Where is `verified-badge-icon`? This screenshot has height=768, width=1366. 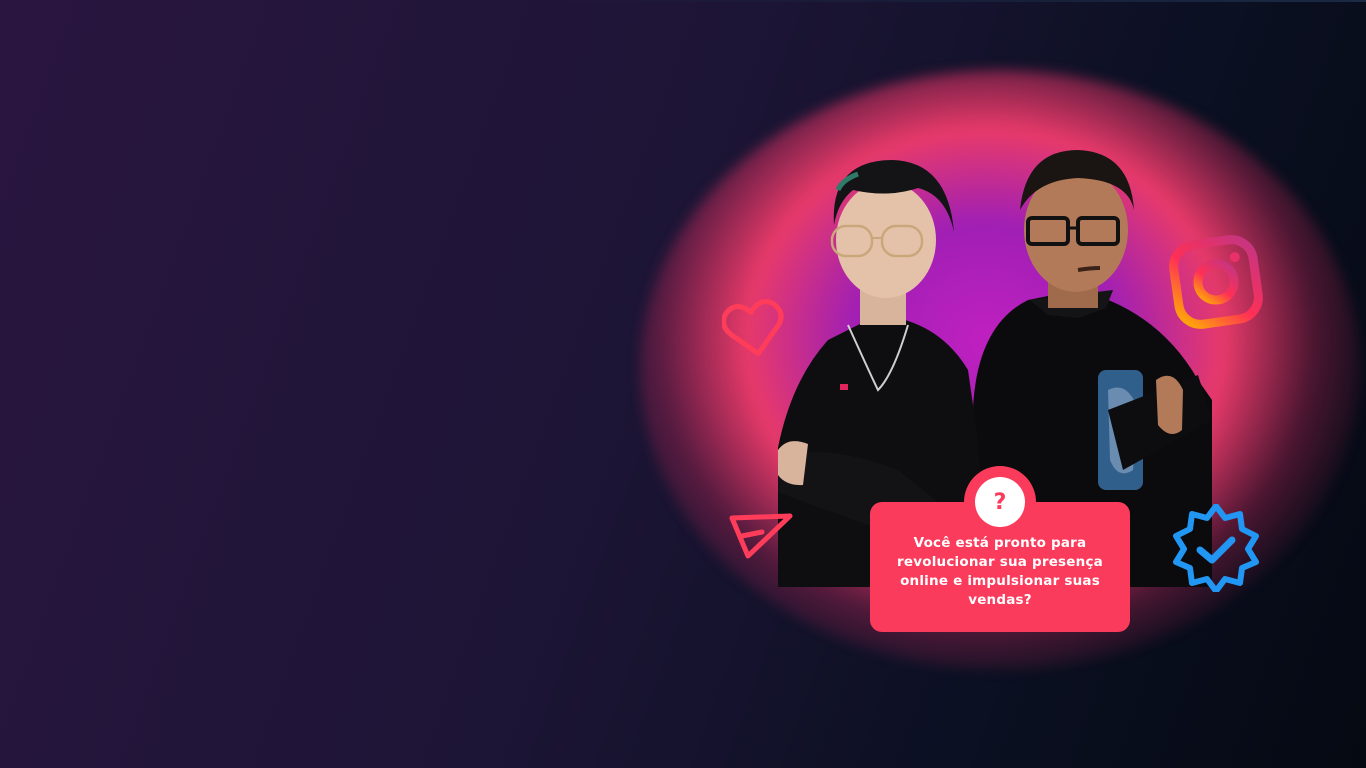
verified-badge-icon is located at coordinates (1216, 548).